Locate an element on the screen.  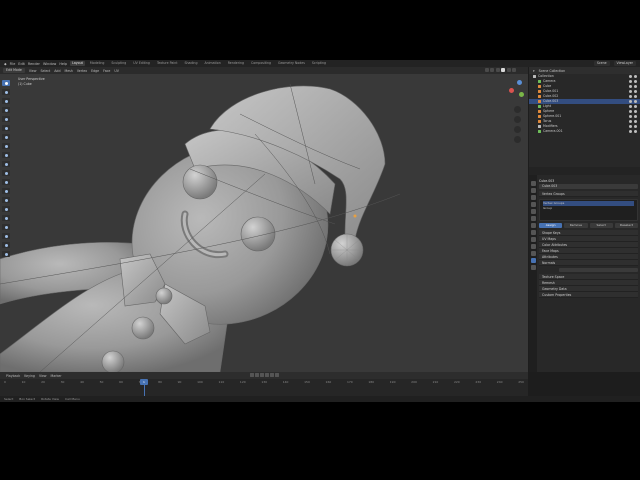
menu-window: Window is located at coordinates (49, 64).